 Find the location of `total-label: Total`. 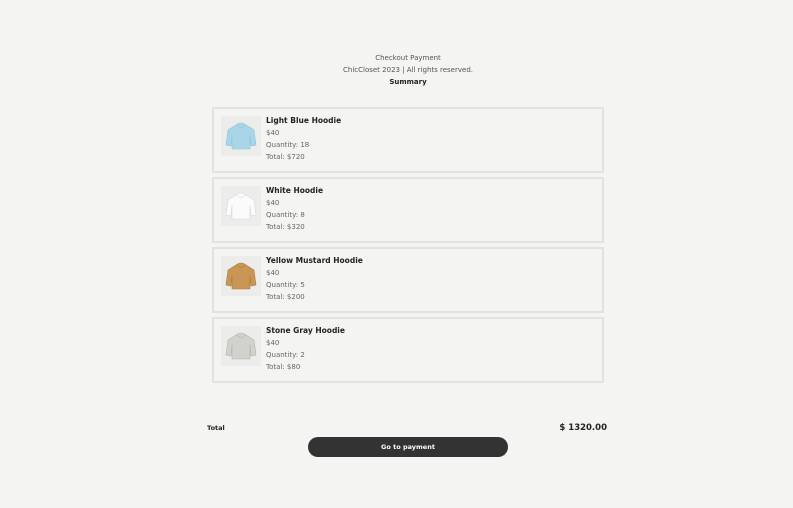

total-label: Total is located at coordinates (216, 428).